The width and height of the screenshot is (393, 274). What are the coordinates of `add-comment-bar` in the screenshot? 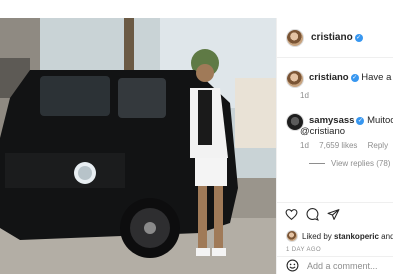 It's located at (335, 265).